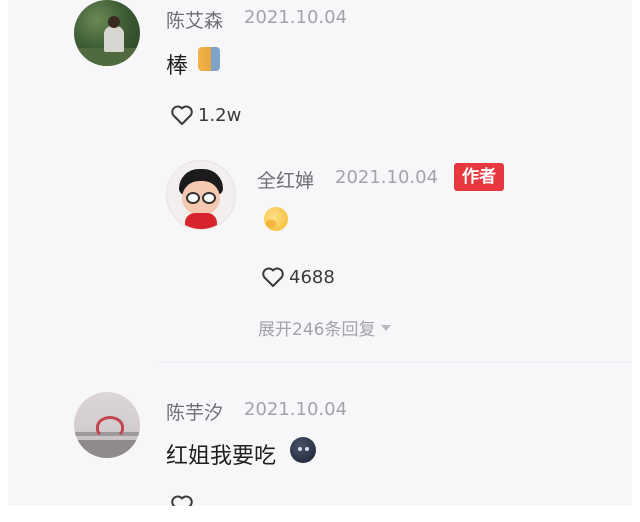  I want to click on emoji-eye-right, so click(307, 449).